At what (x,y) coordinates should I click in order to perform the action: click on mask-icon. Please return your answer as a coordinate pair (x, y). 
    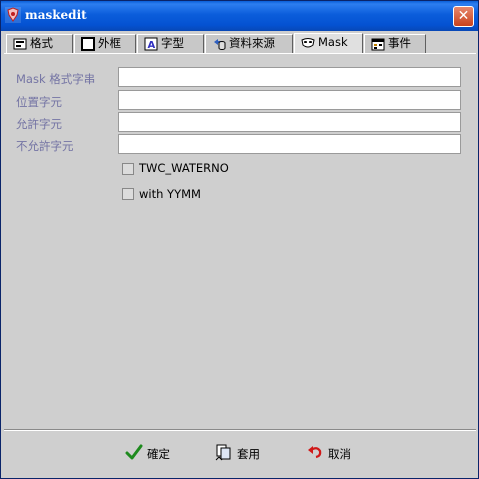
    Looking at the image, I should click on (308, 43).